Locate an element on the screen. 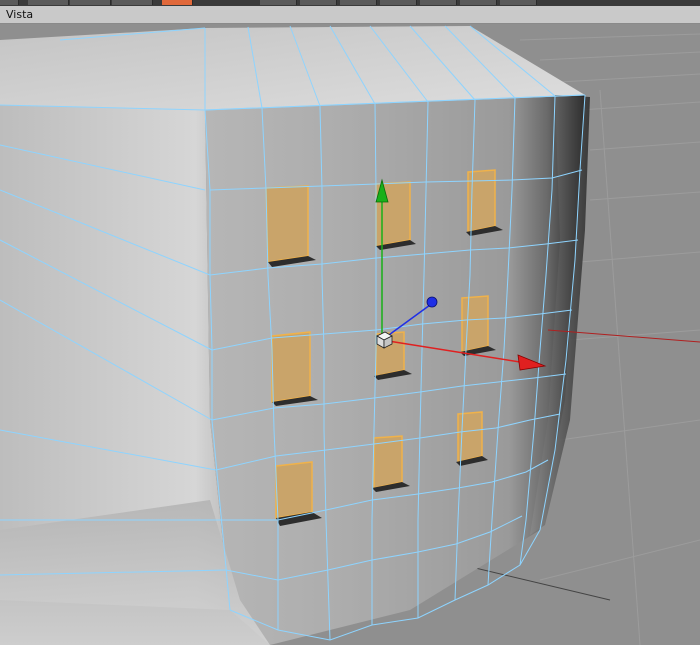 The width and height of the screenshot is (700, 645). menu-vista: Vista is located at coordinates (19, 14).